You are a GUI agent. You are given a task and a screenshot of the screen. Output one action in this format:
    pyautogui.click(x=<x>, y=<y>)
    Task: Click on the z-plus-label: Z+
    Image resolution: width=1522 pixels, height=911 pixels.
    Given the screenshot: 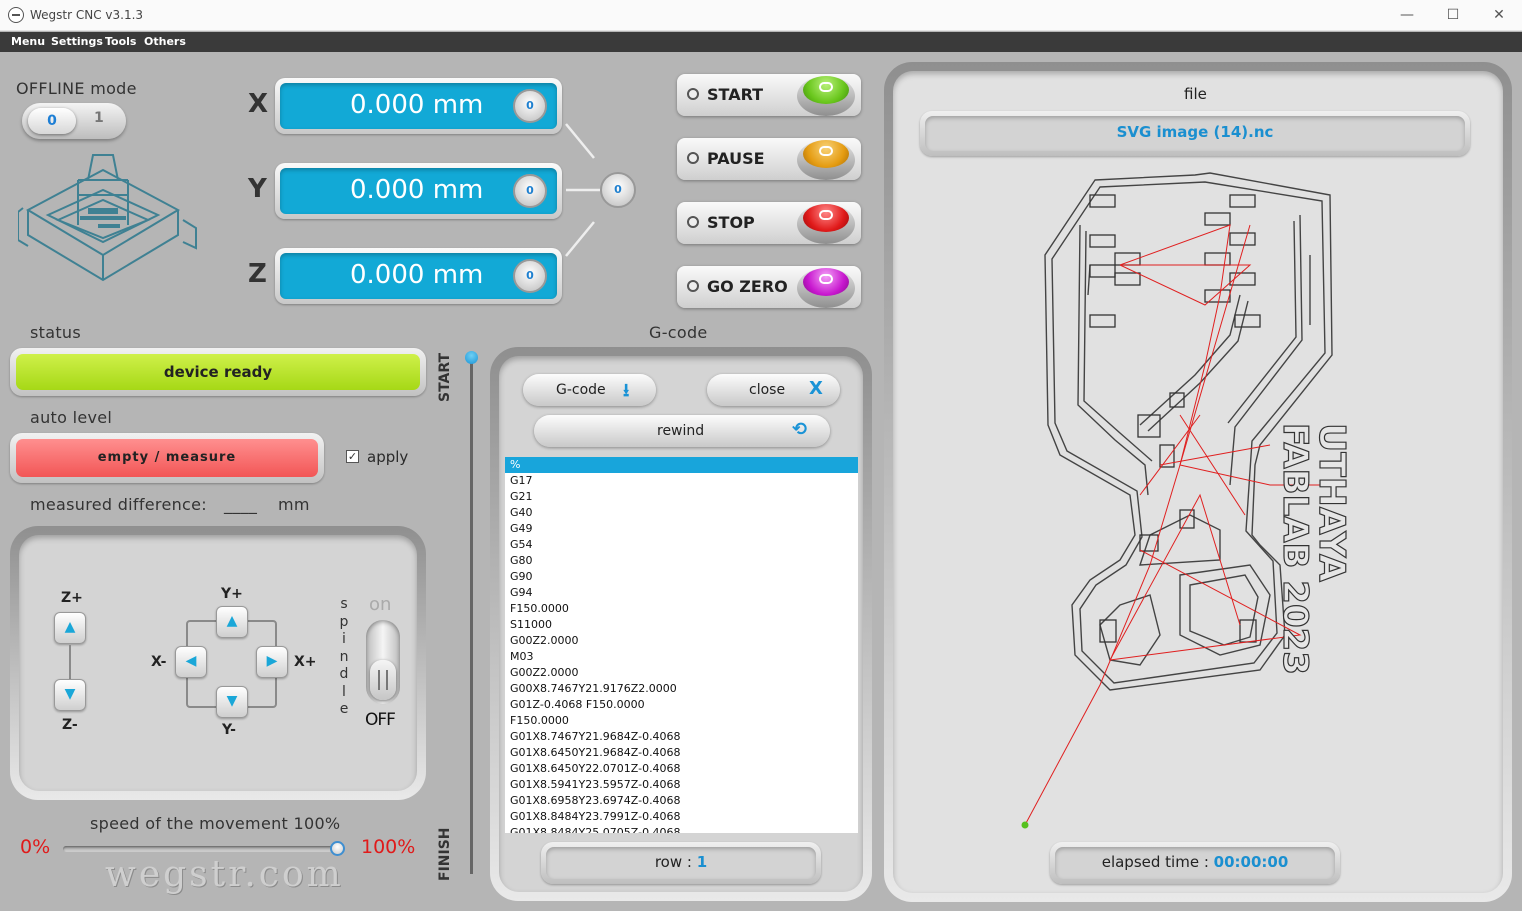 What is the action you would take?
    pyautogui.click(x=72, y=598)
    